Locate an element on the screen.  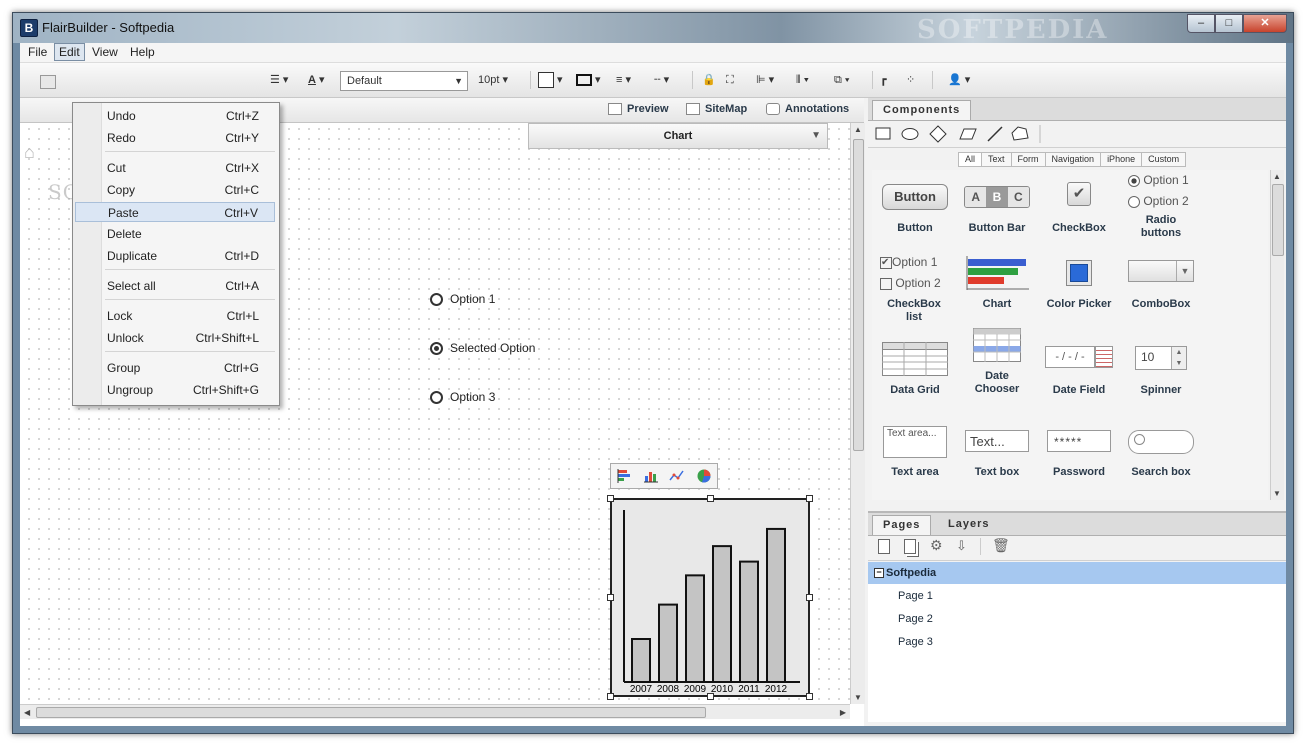
menu-item-select-all: Select all Ctrl+A is located at coordinates (175, 286).